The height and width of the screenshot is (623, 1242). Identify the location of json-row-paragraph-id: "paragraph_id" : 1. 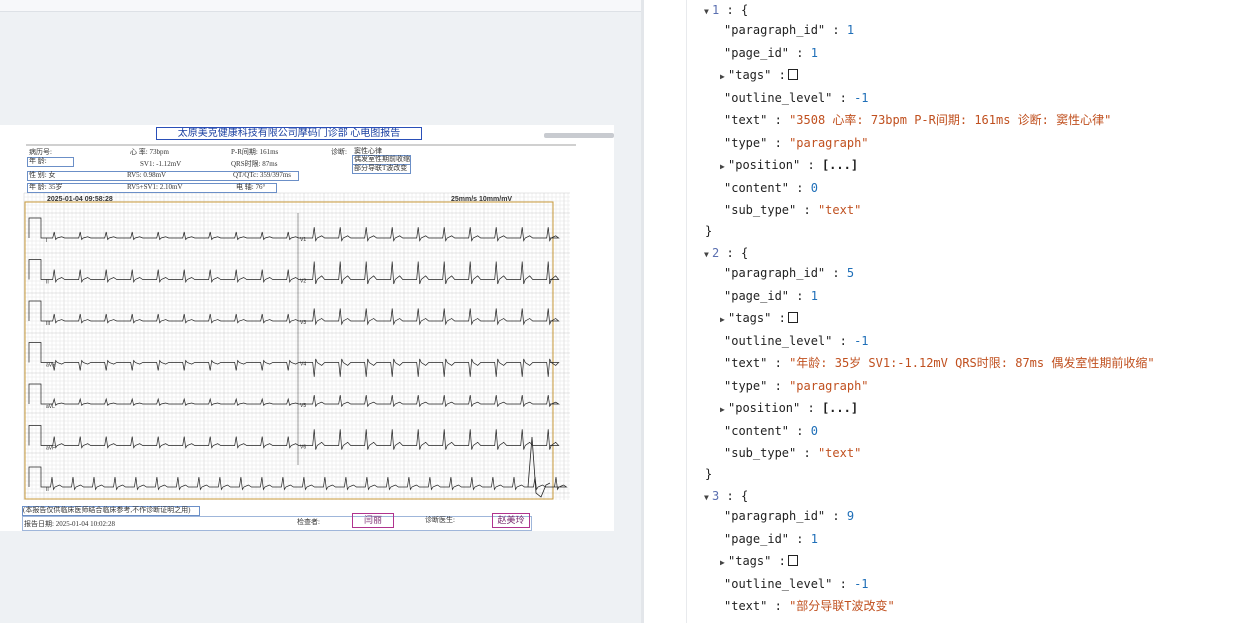
(789, 30).